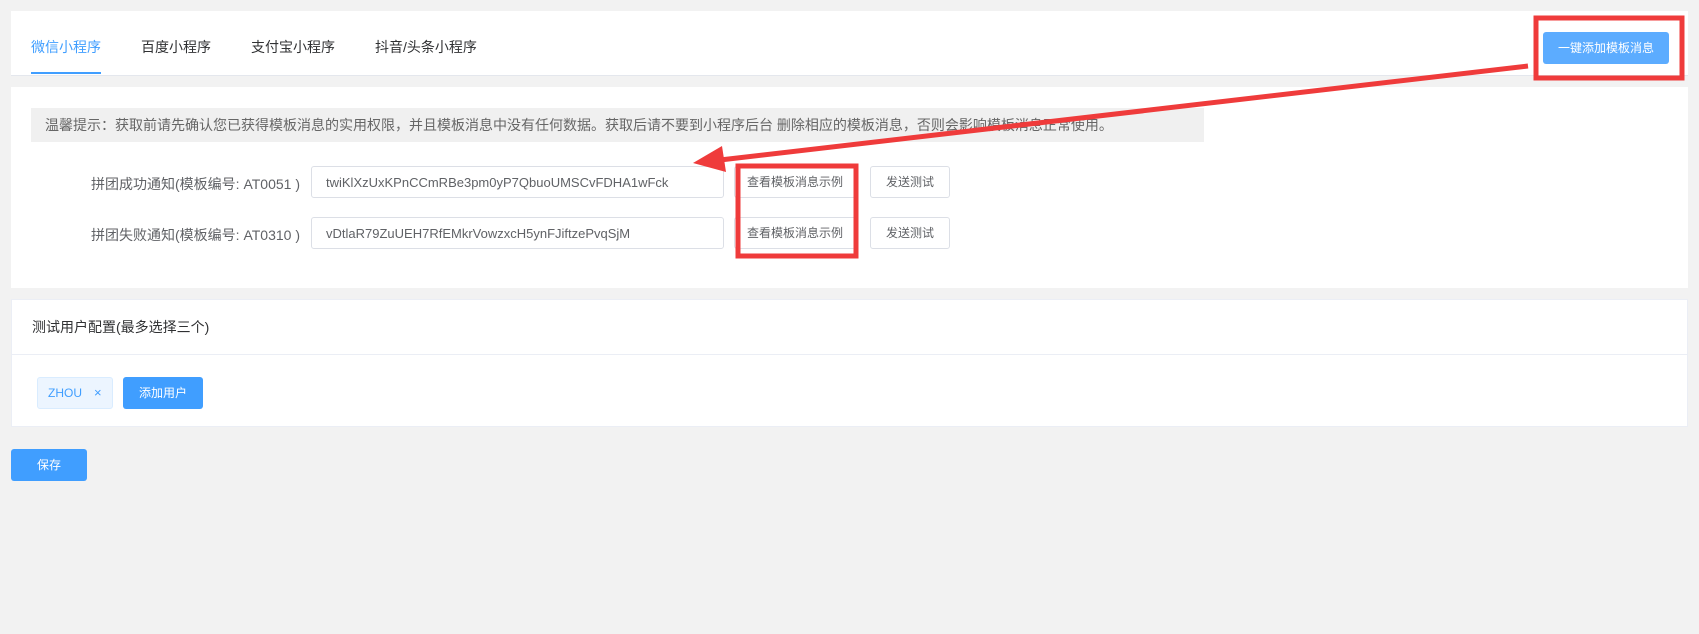  I want to click on user-tag-name: ZHOU, so click(65, 393).